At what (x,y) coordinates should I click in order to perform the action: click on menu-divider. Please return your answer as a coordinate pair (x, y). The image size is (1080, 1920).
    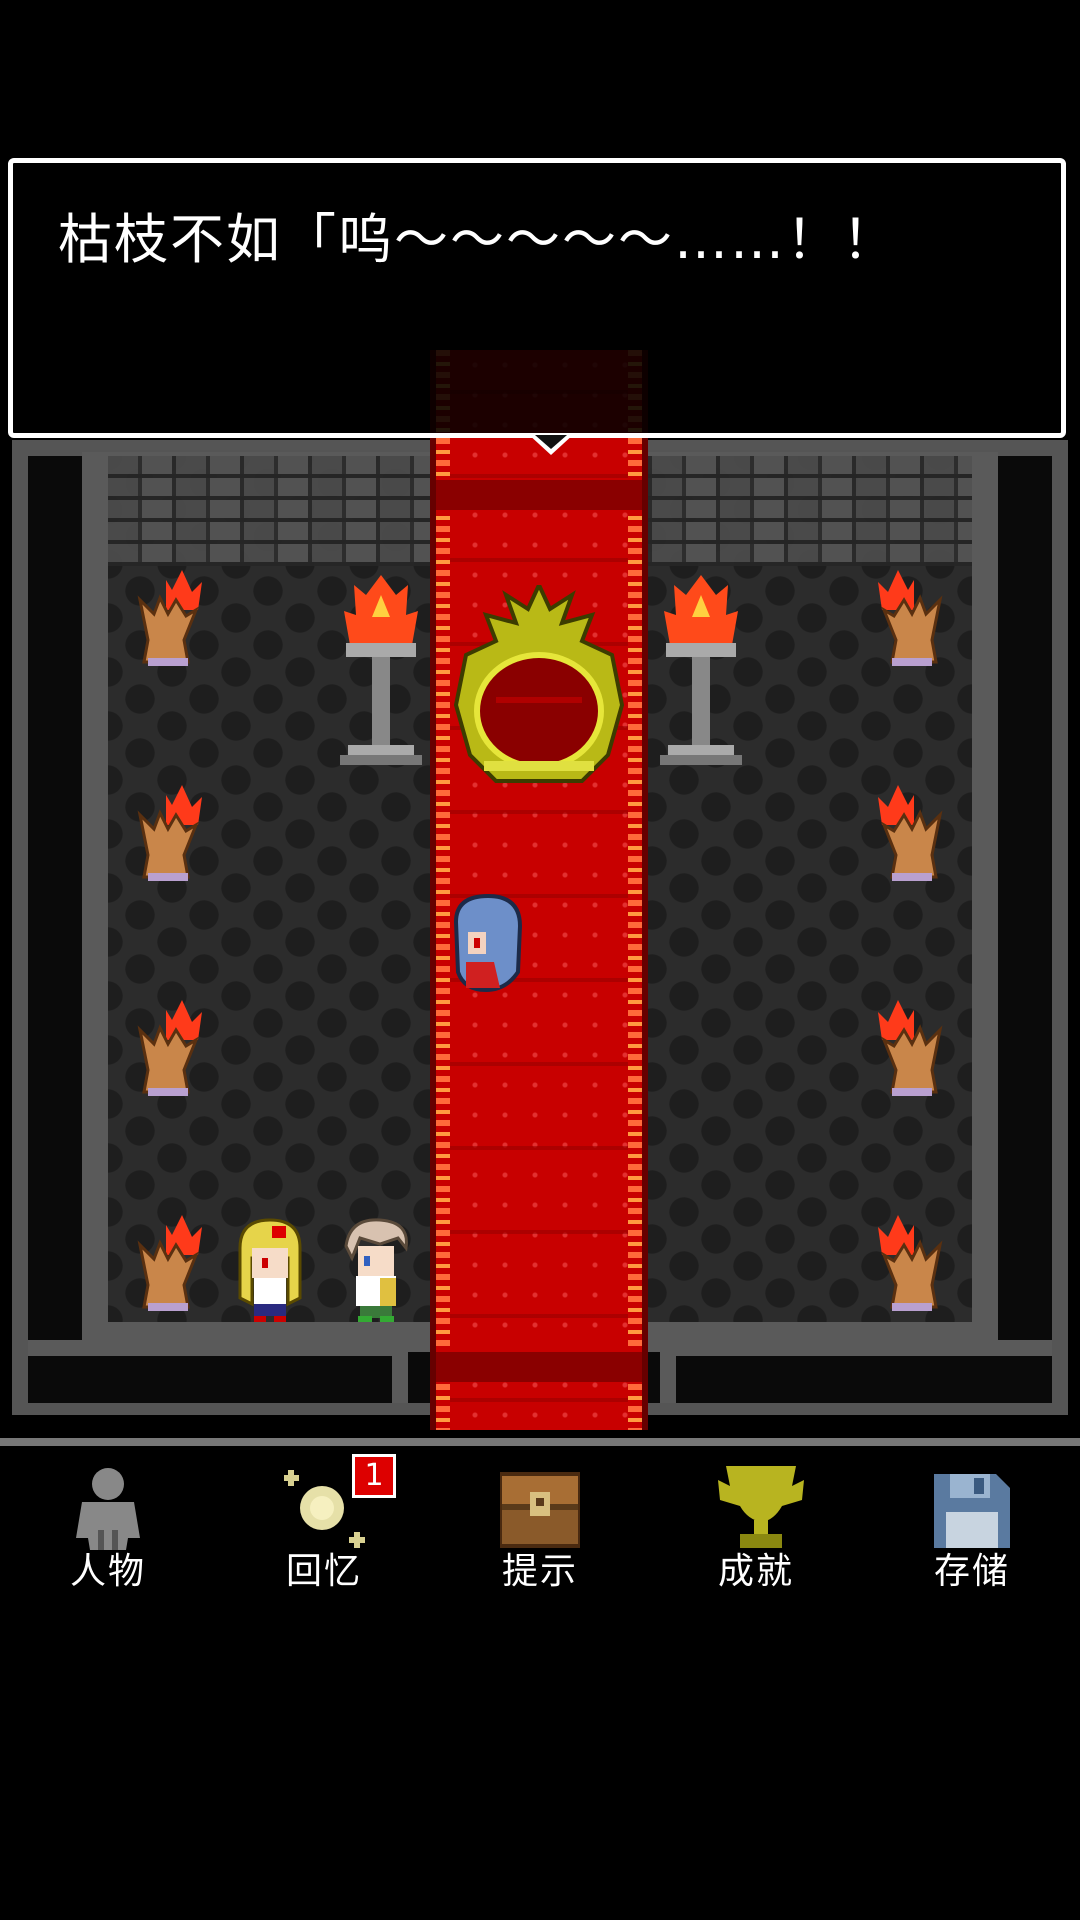
    Looking at the image, I should click on (540, 1442).